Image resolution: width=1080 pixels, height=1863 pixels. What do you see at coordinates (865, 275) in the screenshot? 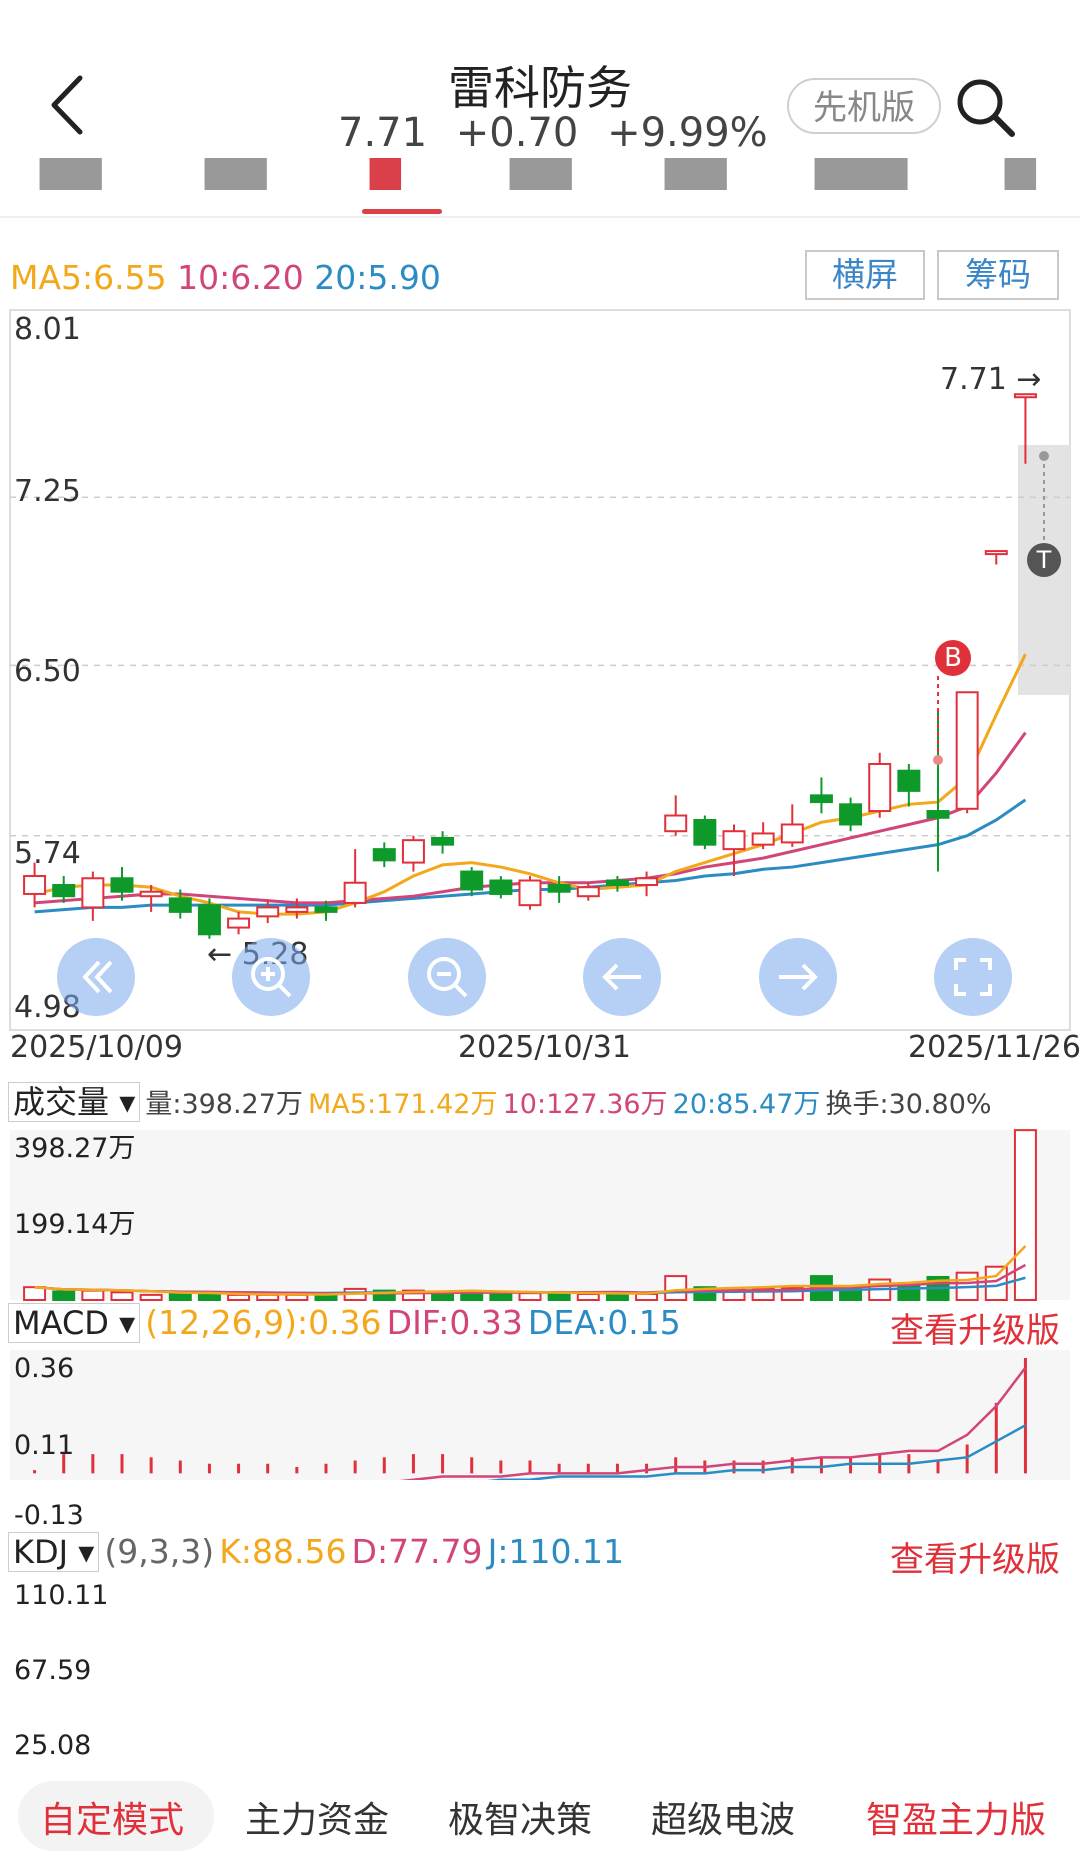
I see `landscape-button: 横屏` at bounding box center [865, 275].